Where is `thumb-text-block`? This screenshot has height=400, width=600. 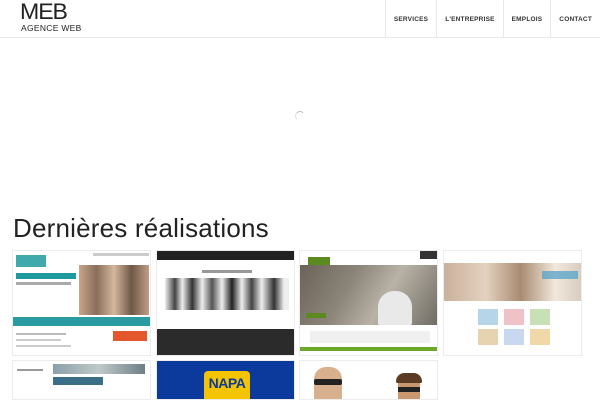
thumb-text-block is located at coordinates (43, 283).